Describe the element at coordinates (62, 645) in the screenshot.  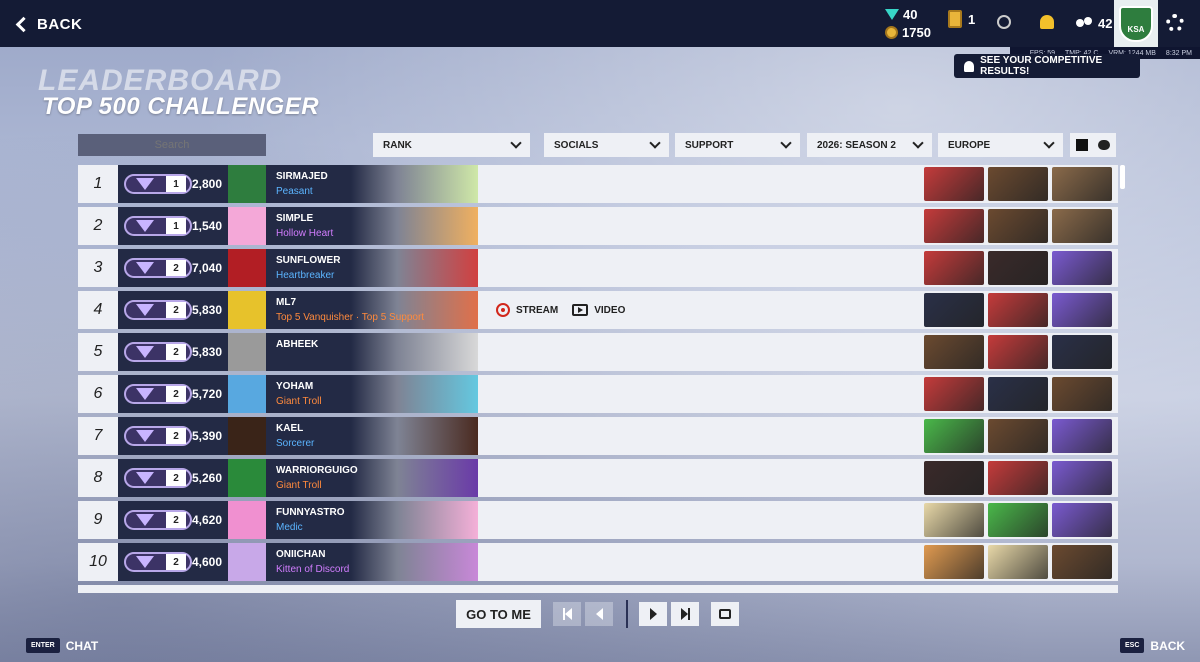
I see `chat-hint: ENTER CHAT` at that location.